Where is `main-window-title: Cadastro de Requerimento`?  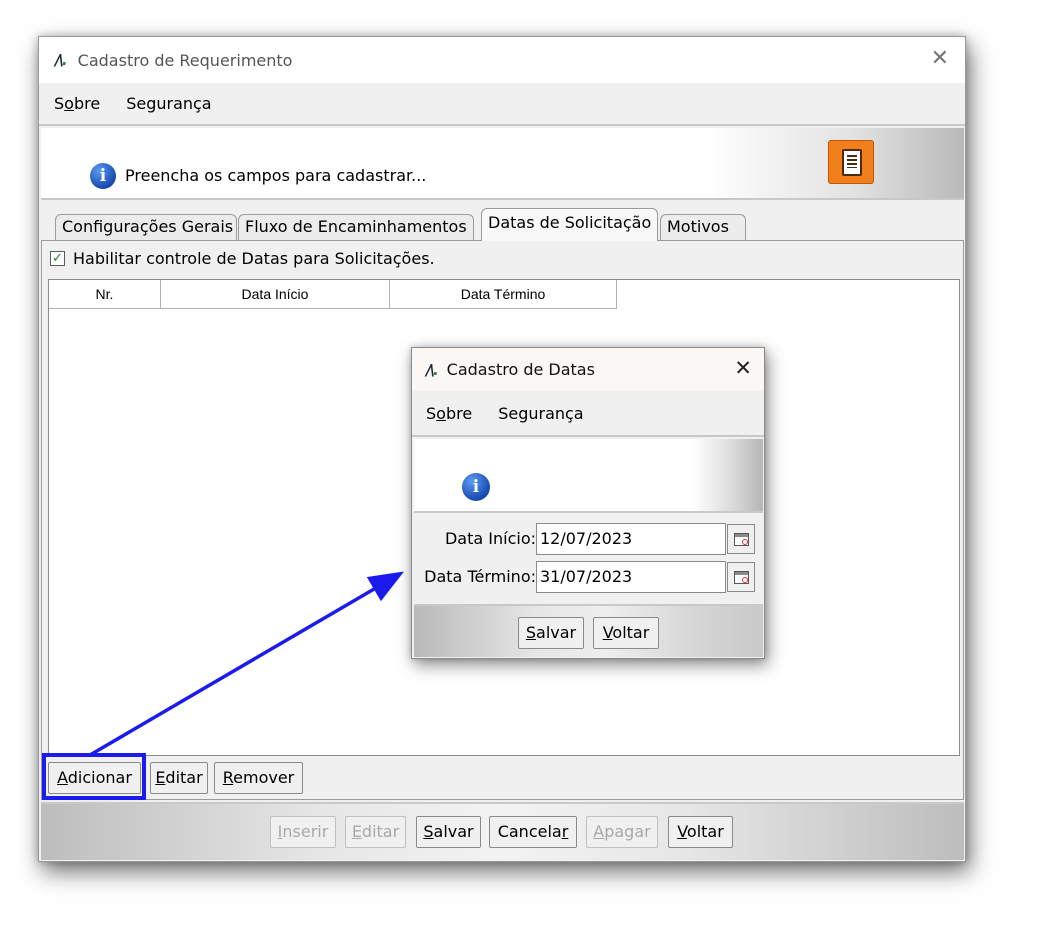 main-window-title: Cadastro de Requerimento is located at coordinates (185, 60).